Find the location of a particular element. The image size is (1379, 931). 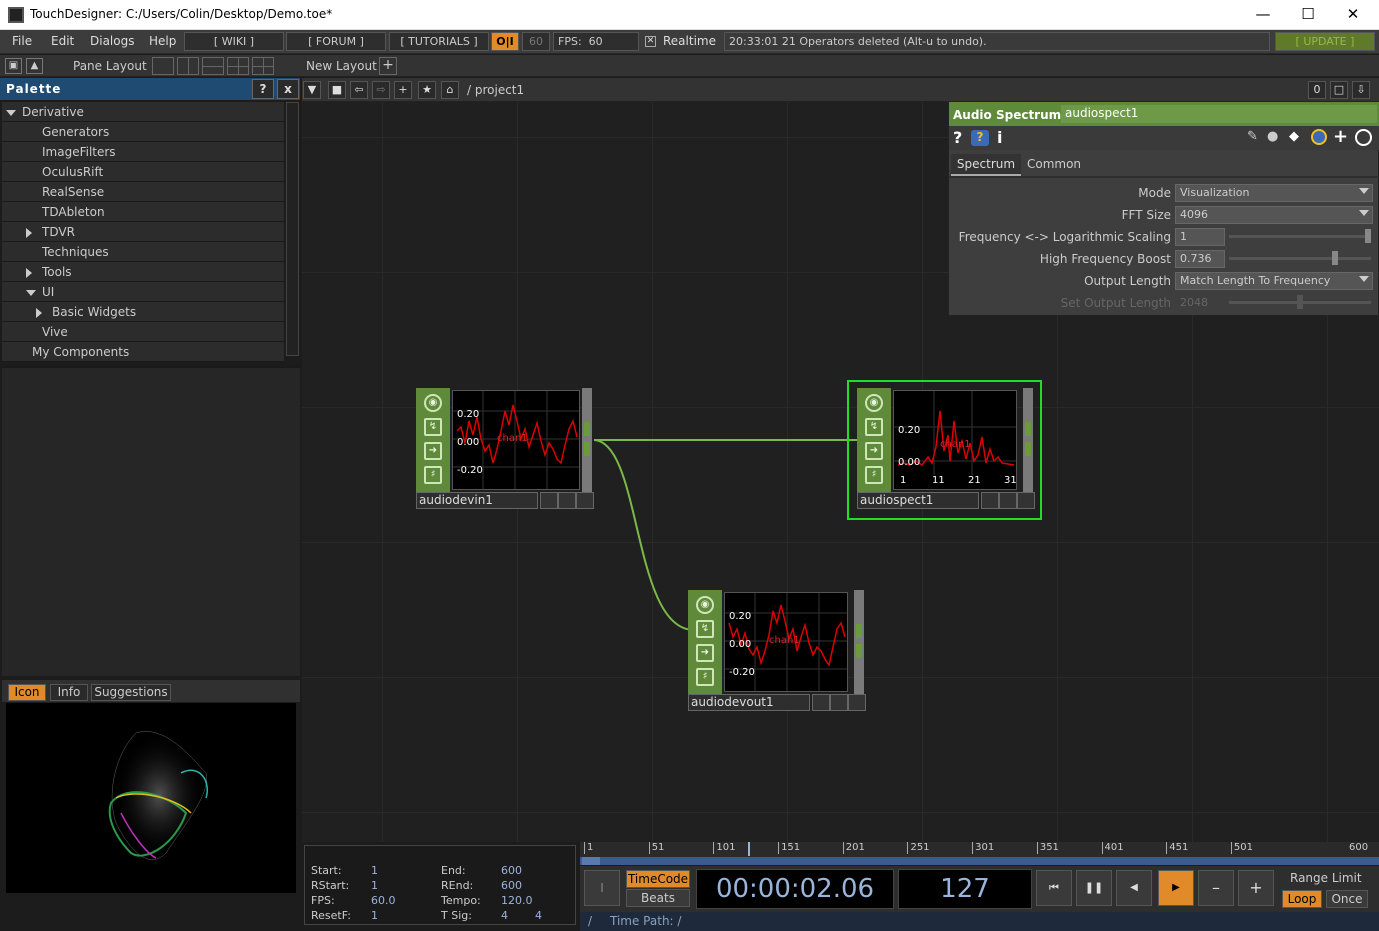

clone-icon: ◆ is located at coordinates (1294, 136).